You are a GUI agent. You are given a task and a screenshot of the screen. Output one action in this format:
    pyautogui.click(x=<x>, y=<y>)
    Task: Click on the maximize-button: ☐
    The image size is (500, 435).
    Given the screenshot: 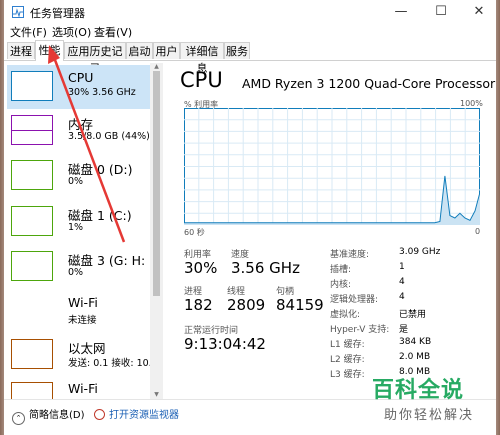 What is the action you would take?
    pyautogui.click(x=441, y=12)
    